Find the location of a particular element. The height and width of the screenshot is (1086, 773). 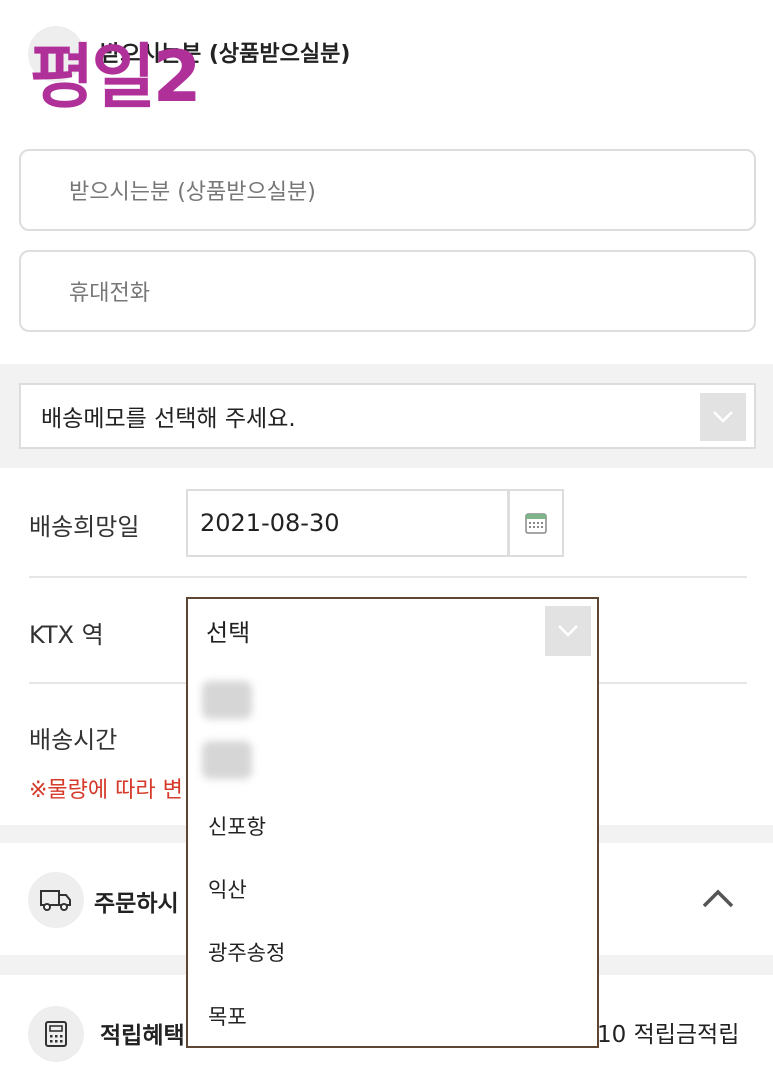

calendar-button is located at coordinates (536, 523).